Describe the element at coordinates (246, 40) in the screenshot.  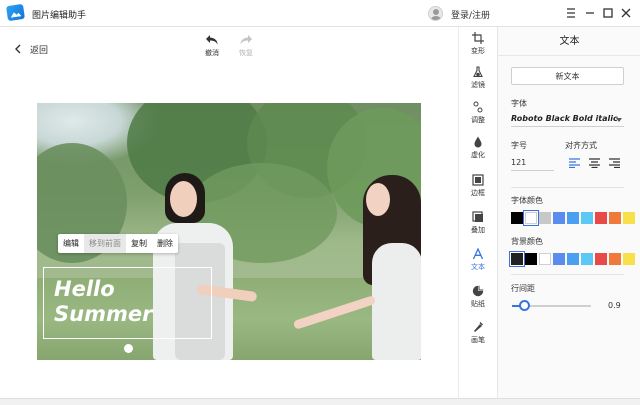
I see `redo-icon` at that location.